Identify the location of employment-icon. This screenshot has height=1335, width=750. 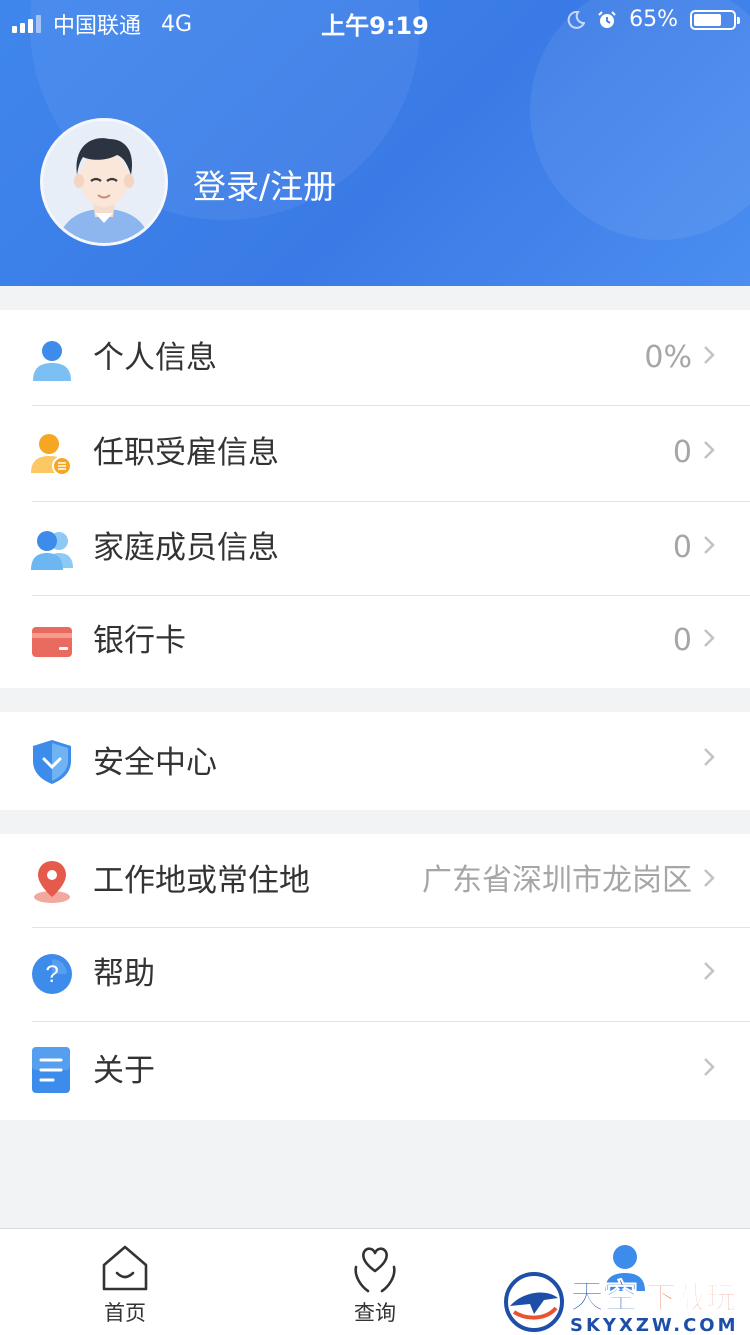
(51, 454).